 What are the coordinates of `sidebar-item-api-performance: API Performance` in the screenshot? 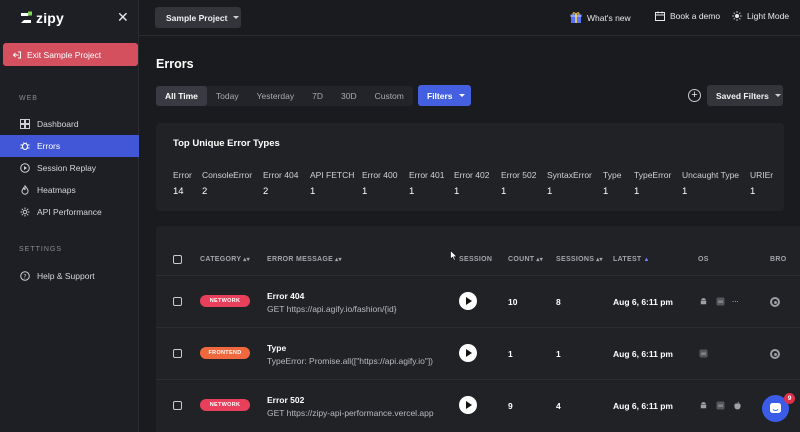 It's located at (69, 212).